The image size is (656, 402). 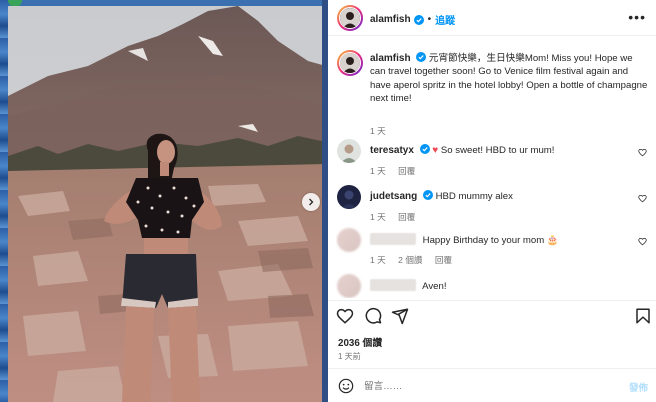 I want to click on comment-icon, so click(x=373, y=316).